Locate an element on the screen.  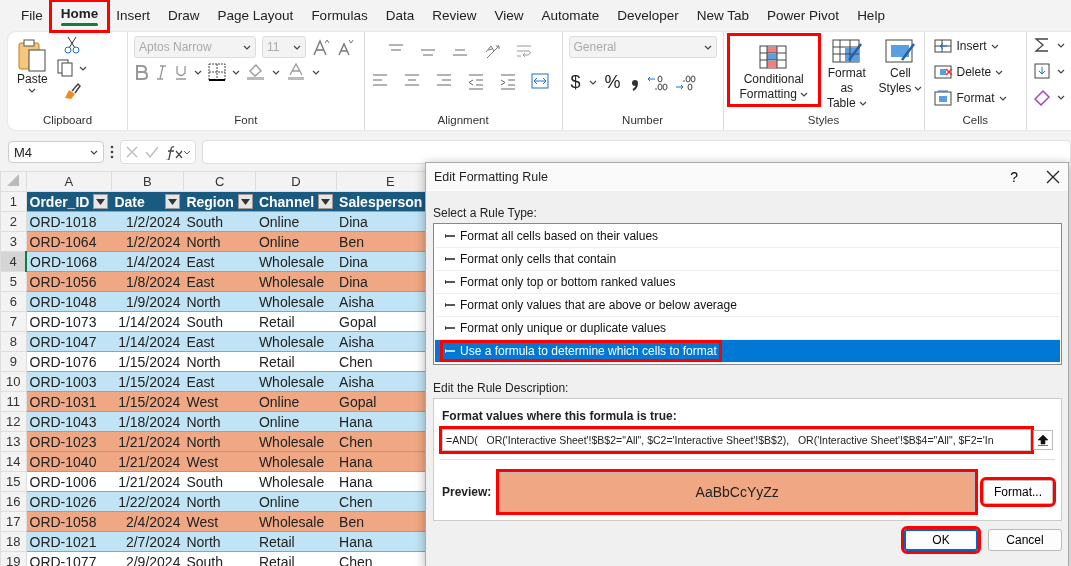
menu-tab: Review is located at coordinates (454, 15).